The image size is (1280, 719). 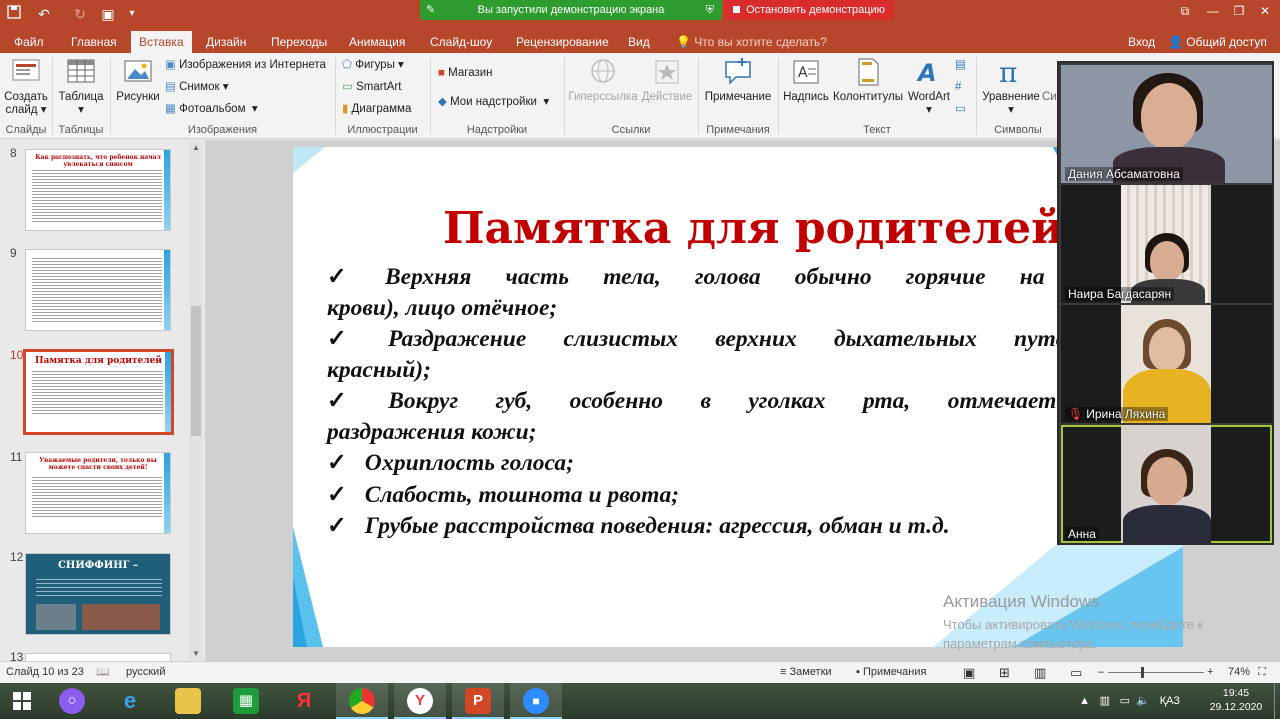 What do you see at coordinates (420, 701) in the screenshot?
I see `taskbar-yandex-browser: Y` at bounding box center [420, 701].